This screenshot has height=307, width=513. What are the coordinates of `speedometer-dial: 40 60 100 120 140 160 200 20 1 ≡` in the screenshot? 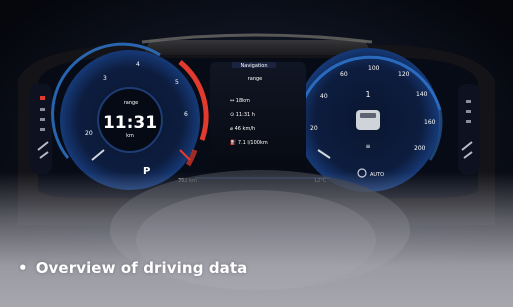 It's located at (369, 120).